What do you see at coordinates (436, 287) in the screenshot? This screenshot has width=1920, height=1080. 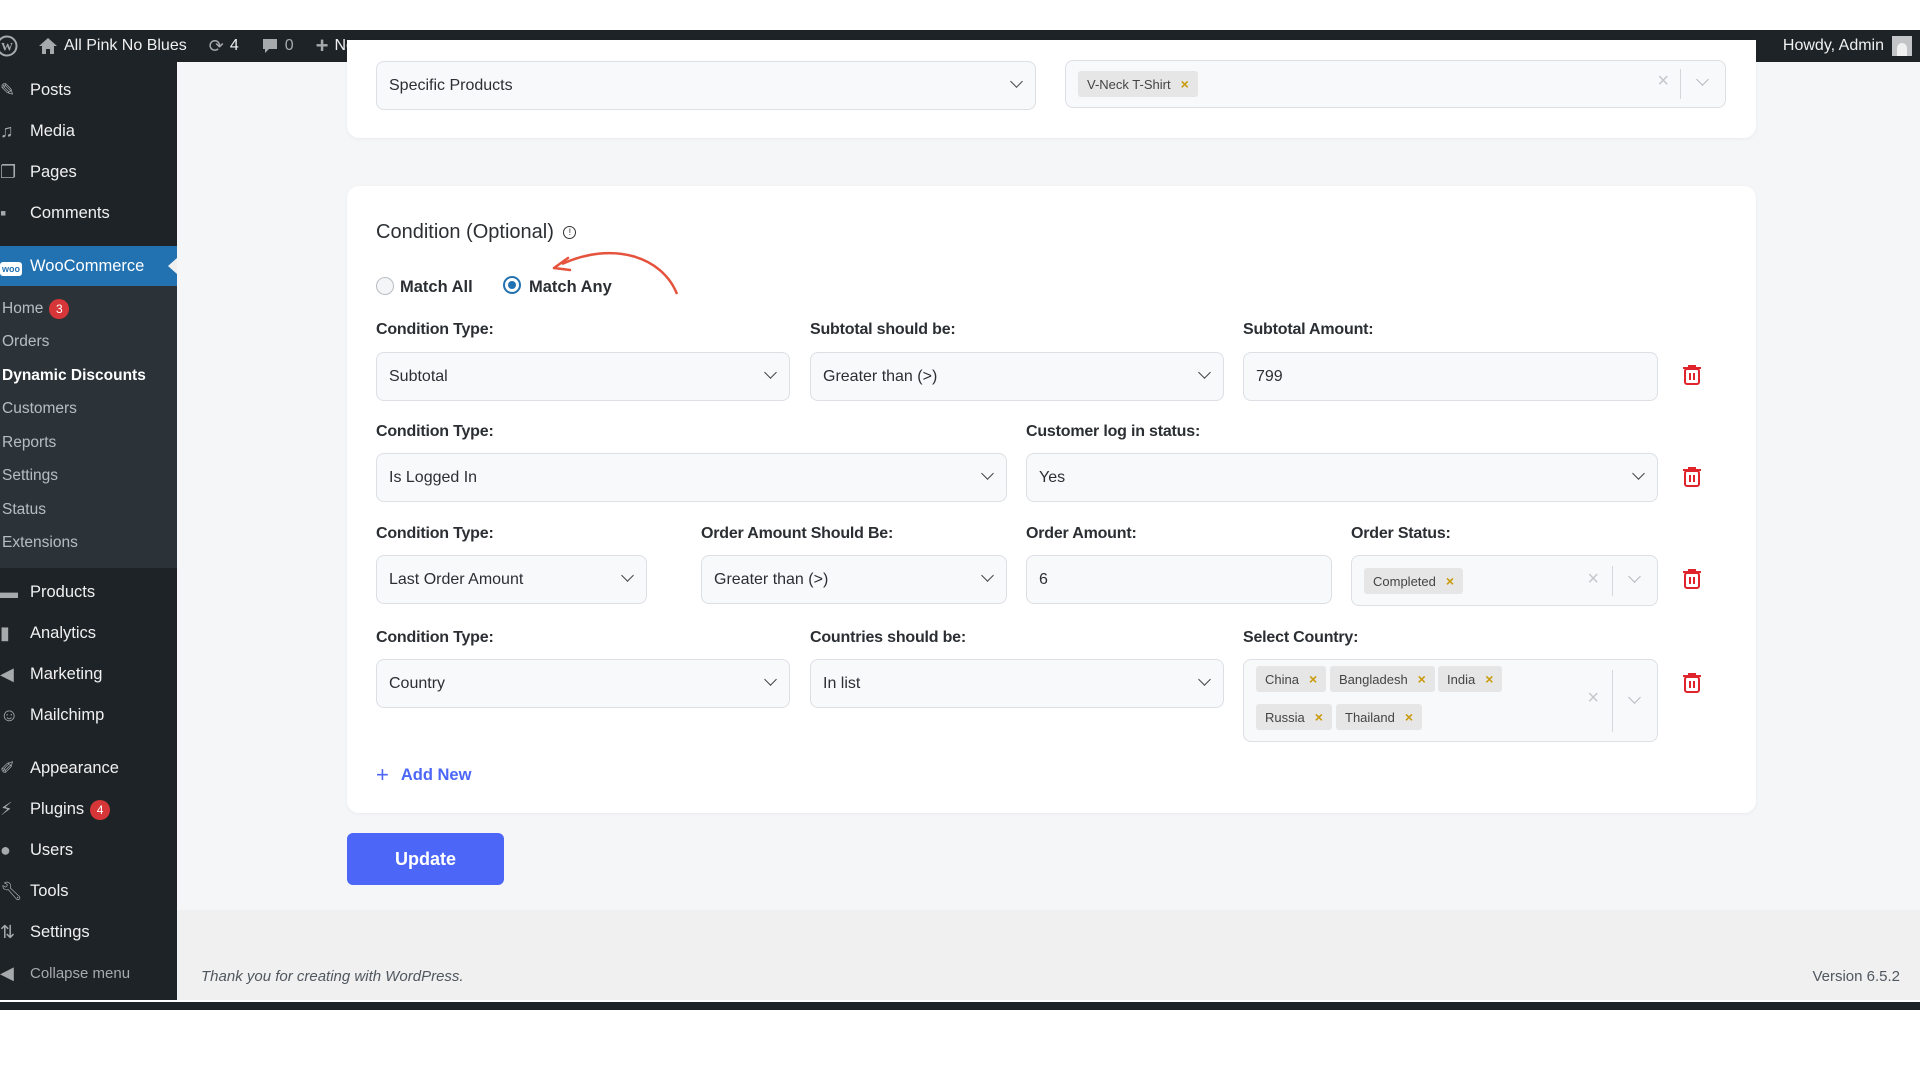 I see `match-all-label: Match All` at bounding box center [436, 287].